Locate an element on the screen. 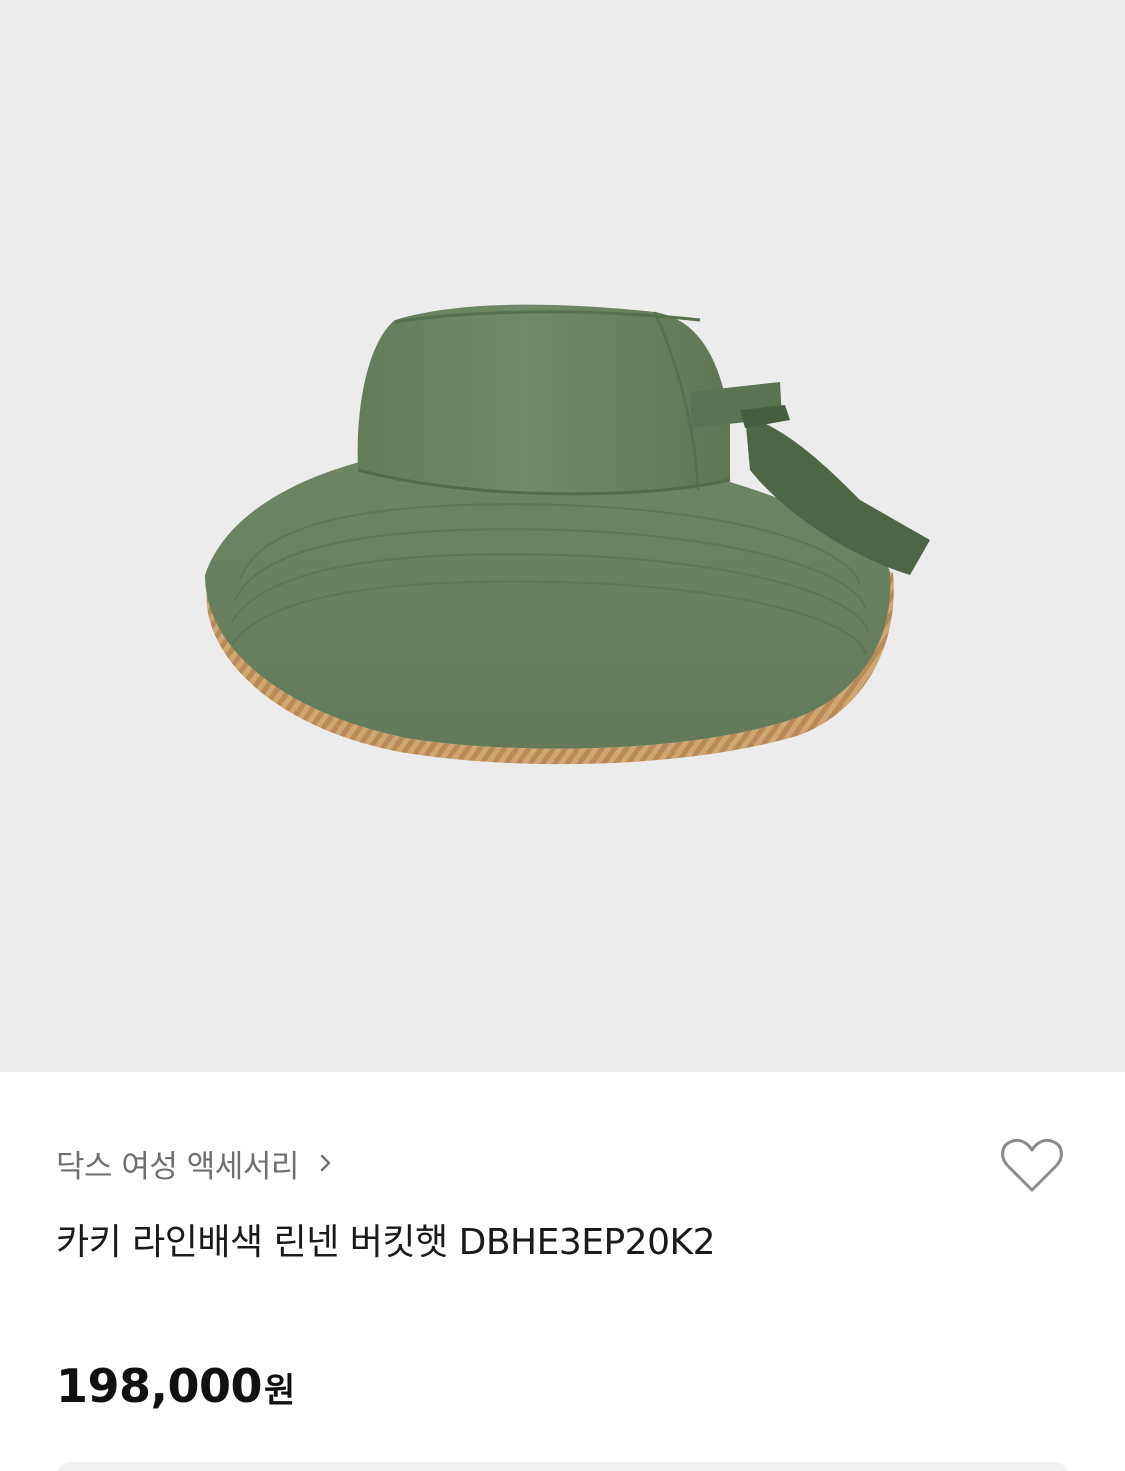 The image size is (1125, 1471). breadcrumb-label: 닥스 여성 액세서리 is located at coordinates (177, 1166).